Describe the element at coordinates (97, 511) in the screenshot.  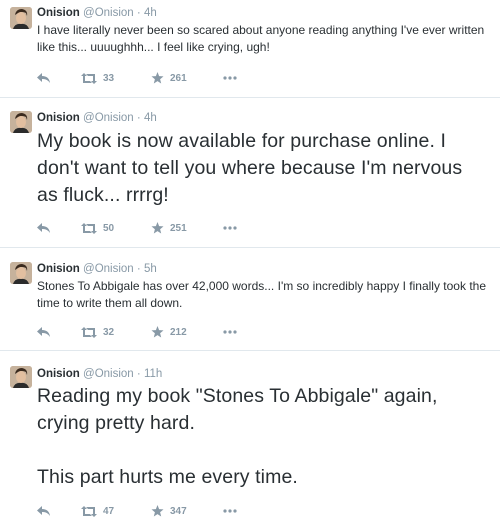
I see `retweet-button: 47` at that location.